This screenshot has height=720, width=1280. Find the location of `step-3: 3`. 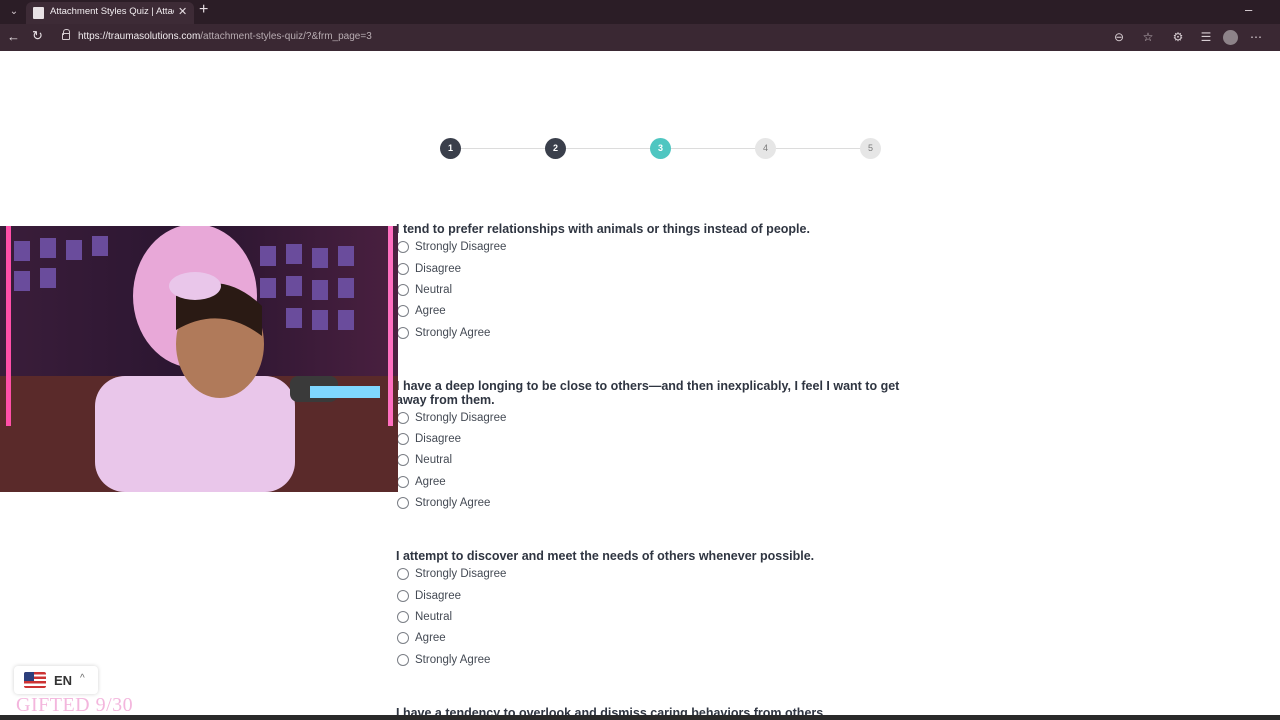

step-3: 3 is located at coordinates (660, 148).